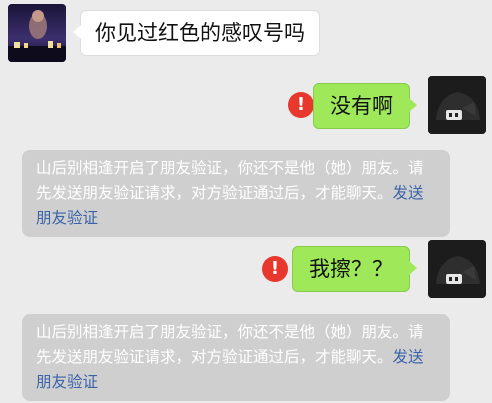 This screenshot has width=492, height=403. Describe the element at coordinates (351, 269) in the screenshot. I see `outgoing-message-text: 我擦？？` at that location.